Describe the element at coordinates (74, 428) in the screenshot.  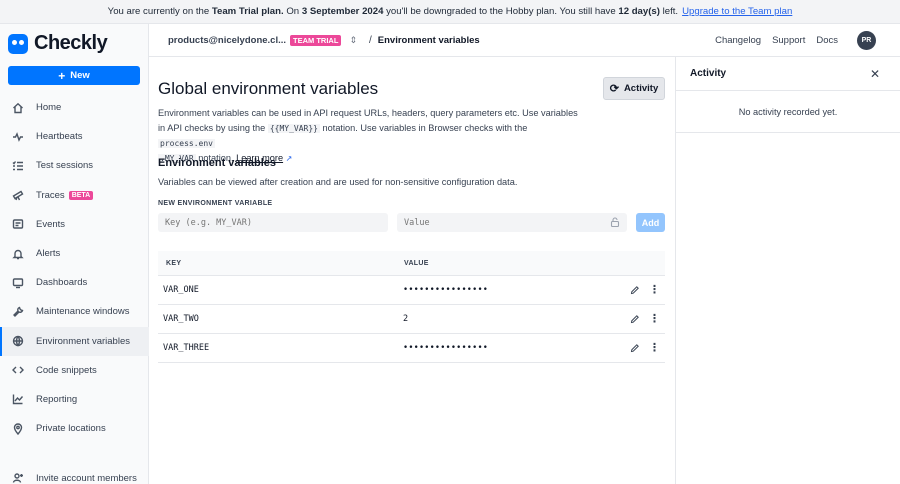
I see `sidebar-item-private-locations: Private locations` at that location.